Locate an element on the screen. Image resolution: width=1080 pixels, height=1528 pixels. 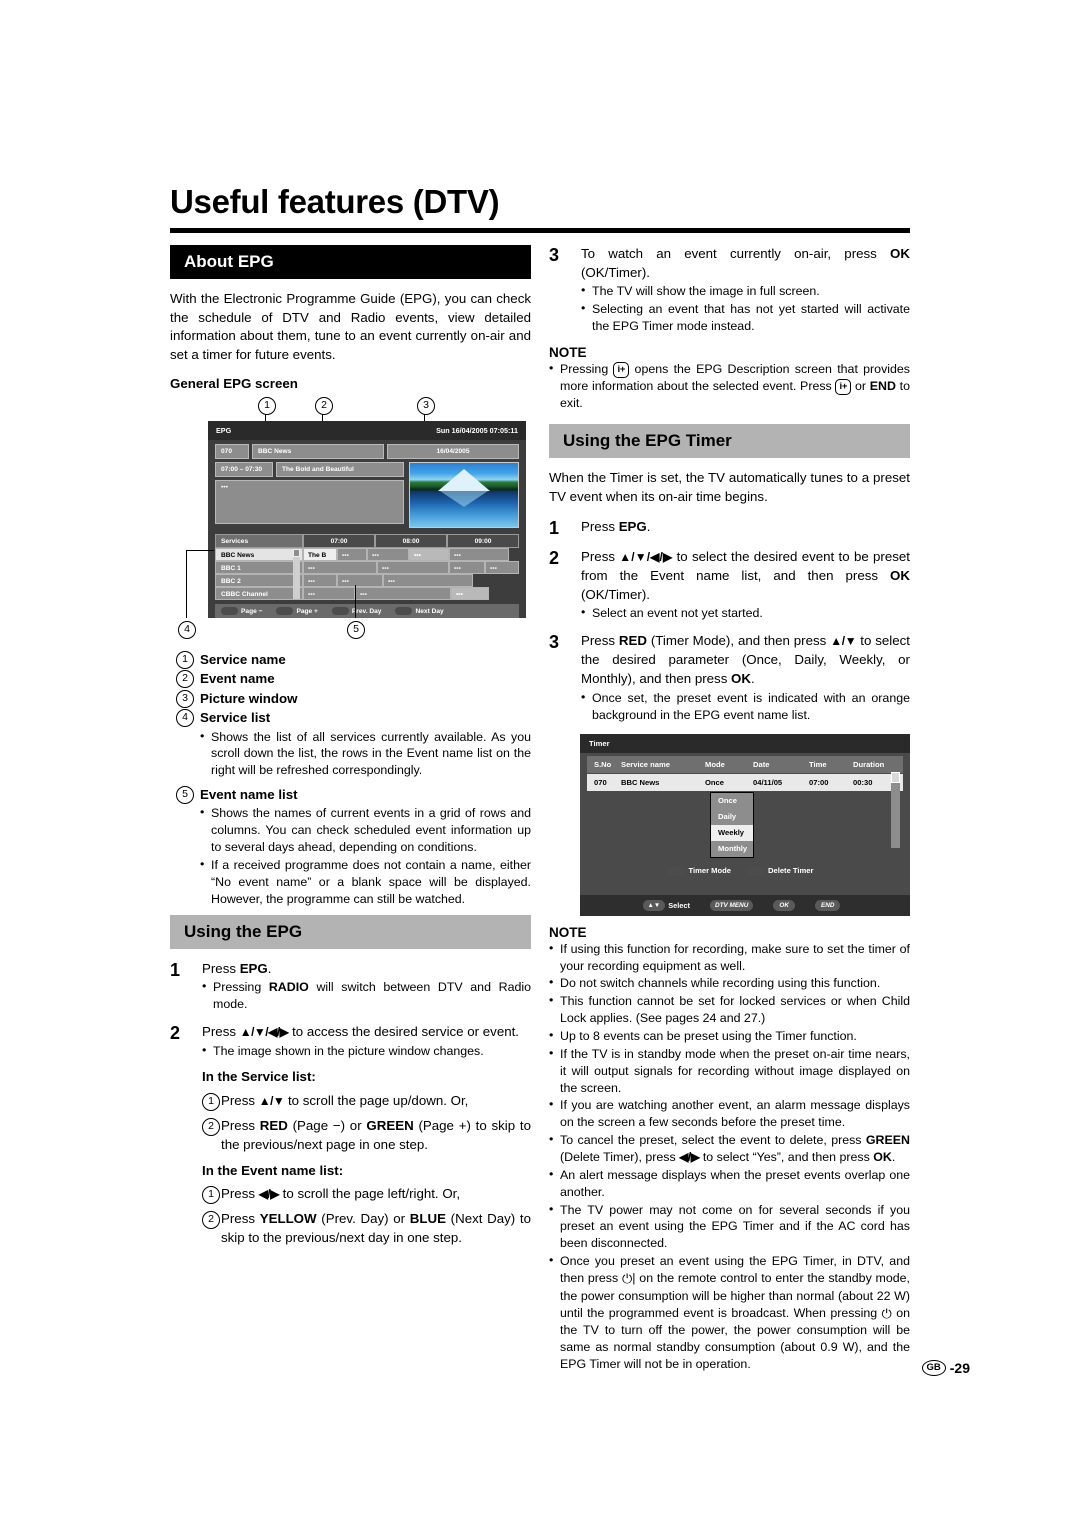
legend-item-4: 4 Service list is located at coordinates (350, 718).